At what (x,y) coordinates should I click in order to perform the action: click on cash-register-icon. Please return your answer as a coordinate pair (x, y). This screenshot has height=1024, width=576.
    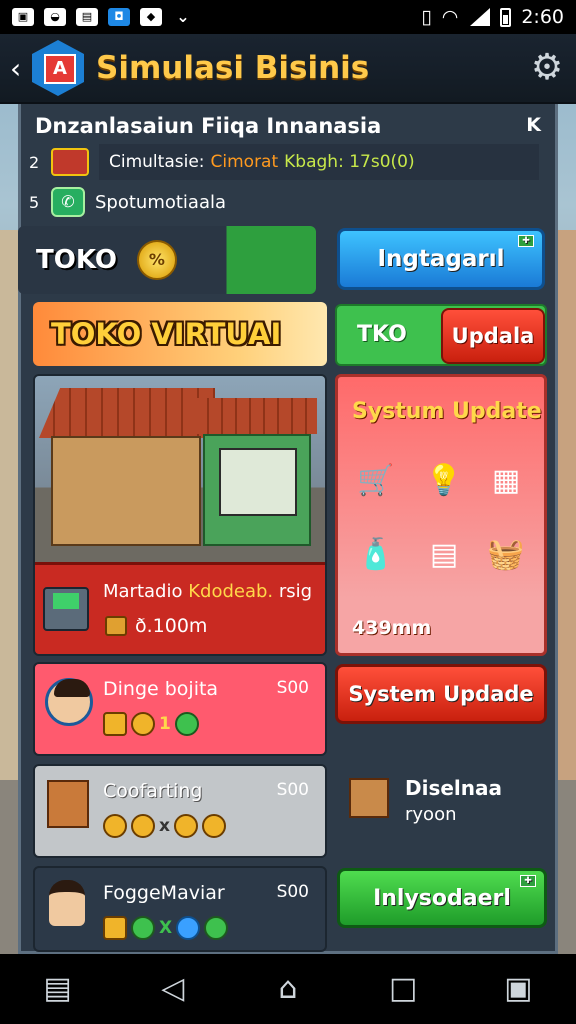
    Looking at the image, I should click on (66, 609).